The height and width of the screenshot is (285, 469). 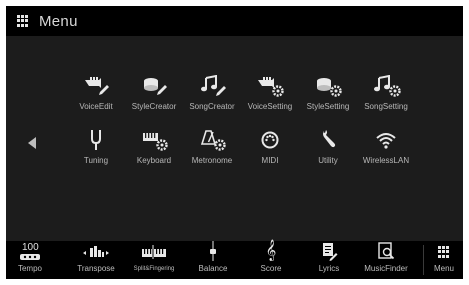 What do you see at coordinates (213, 268) in the screenshot?
I see `balance-label: Balance` at bounding box center [213, 268].